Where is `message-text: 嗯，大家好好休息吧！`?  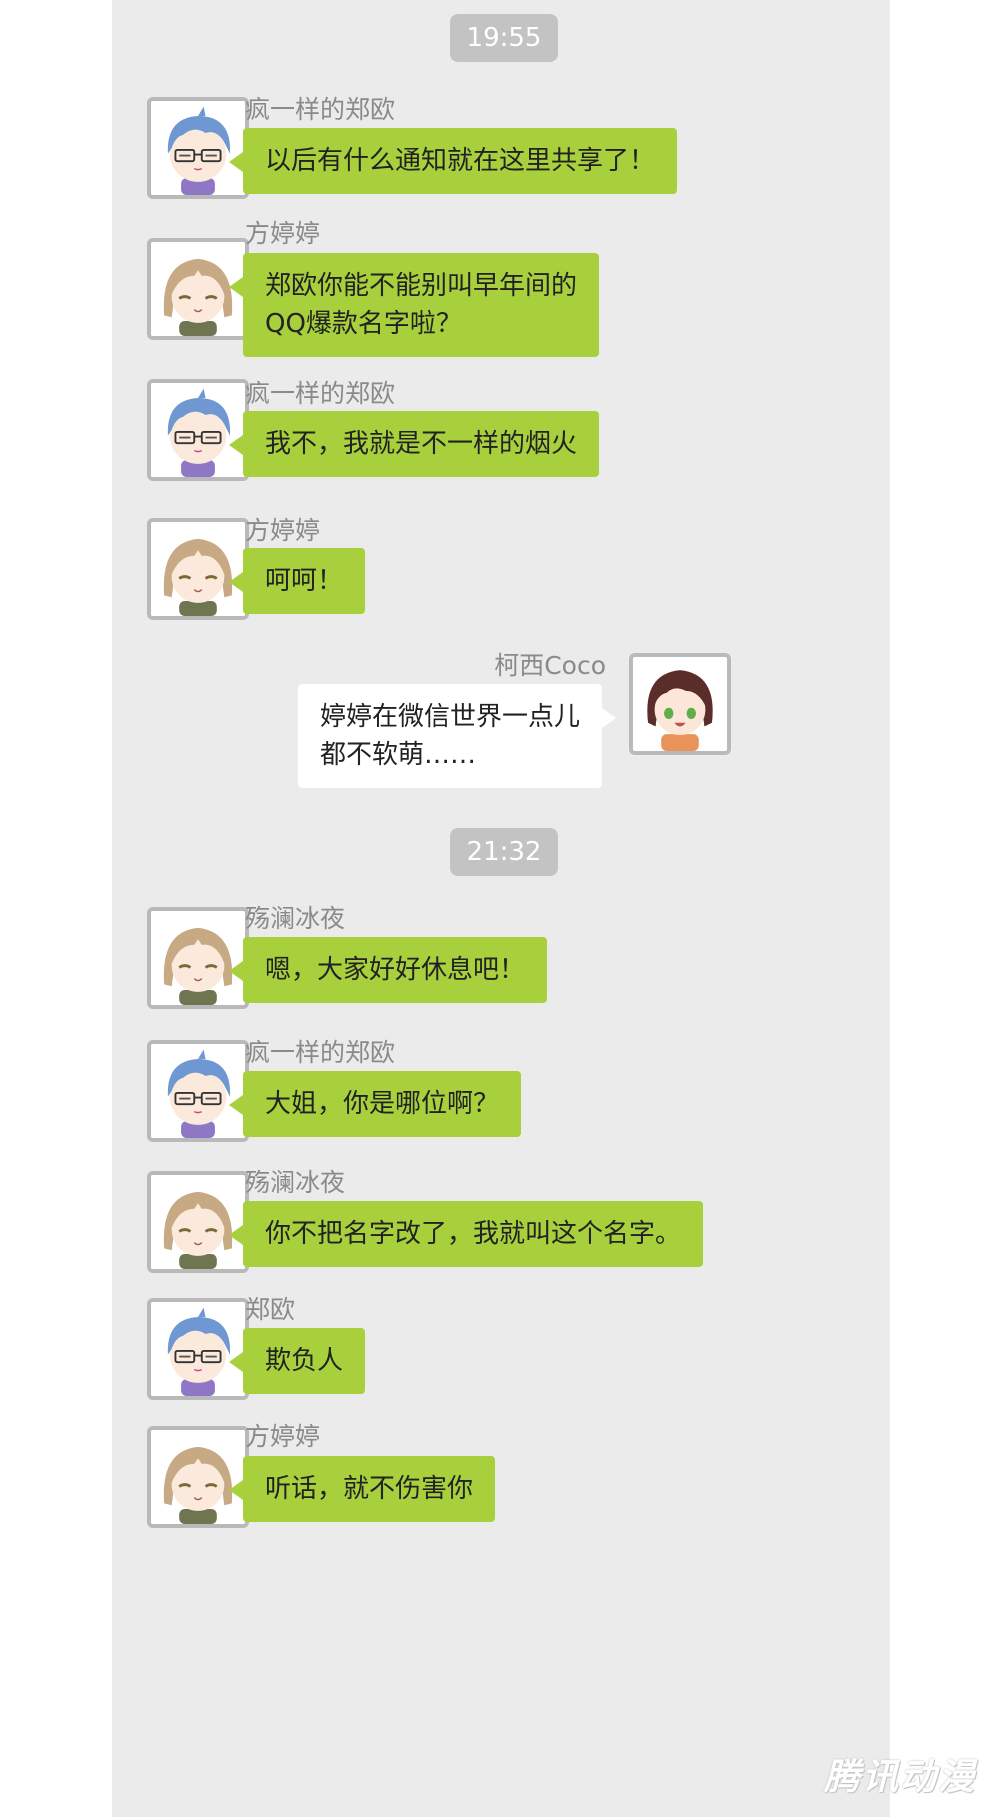 message-text: 嗯，大家好好休息吧！ is located at coordinates (395, 970).